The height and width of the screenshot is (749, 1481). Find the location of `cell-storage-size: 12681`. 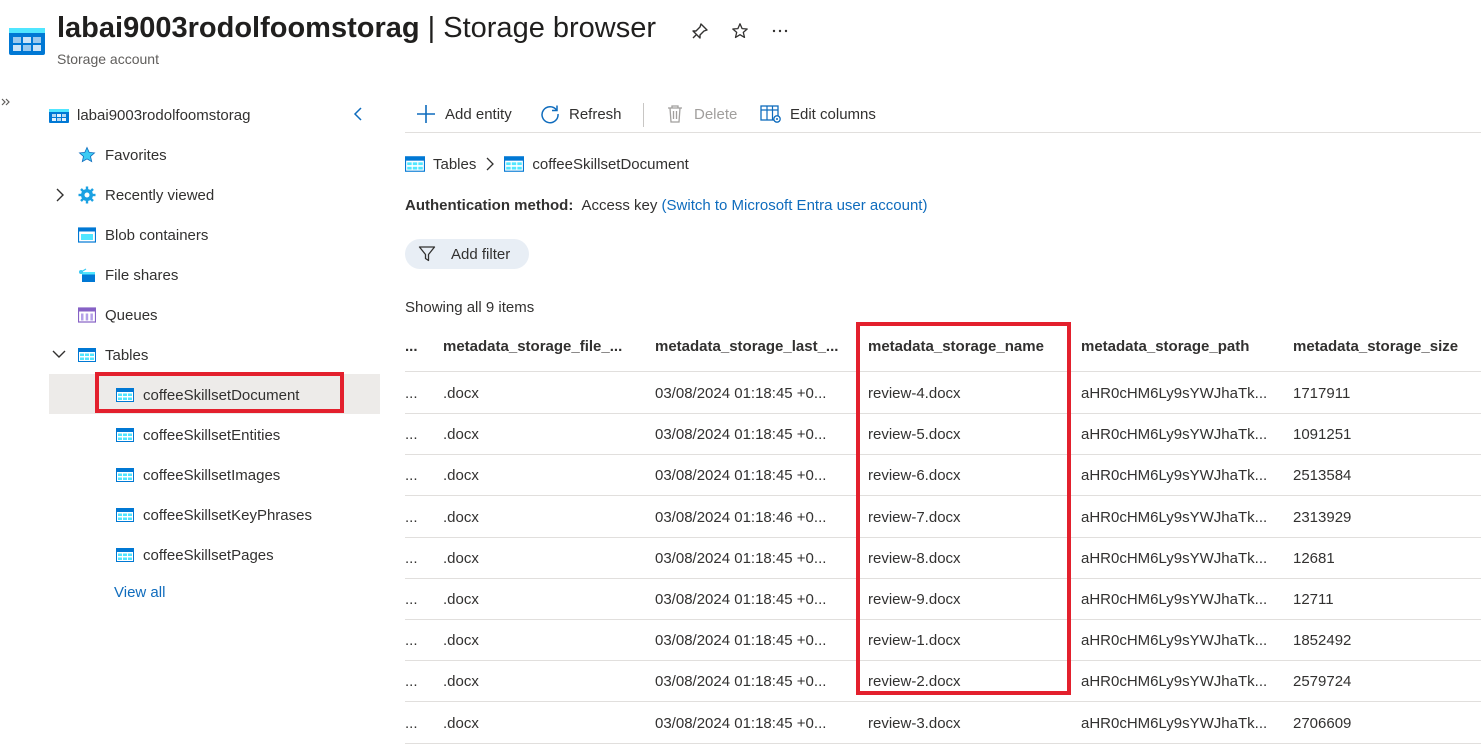

cell-storage-size: 12681 is located at coordinates (1314, 558).